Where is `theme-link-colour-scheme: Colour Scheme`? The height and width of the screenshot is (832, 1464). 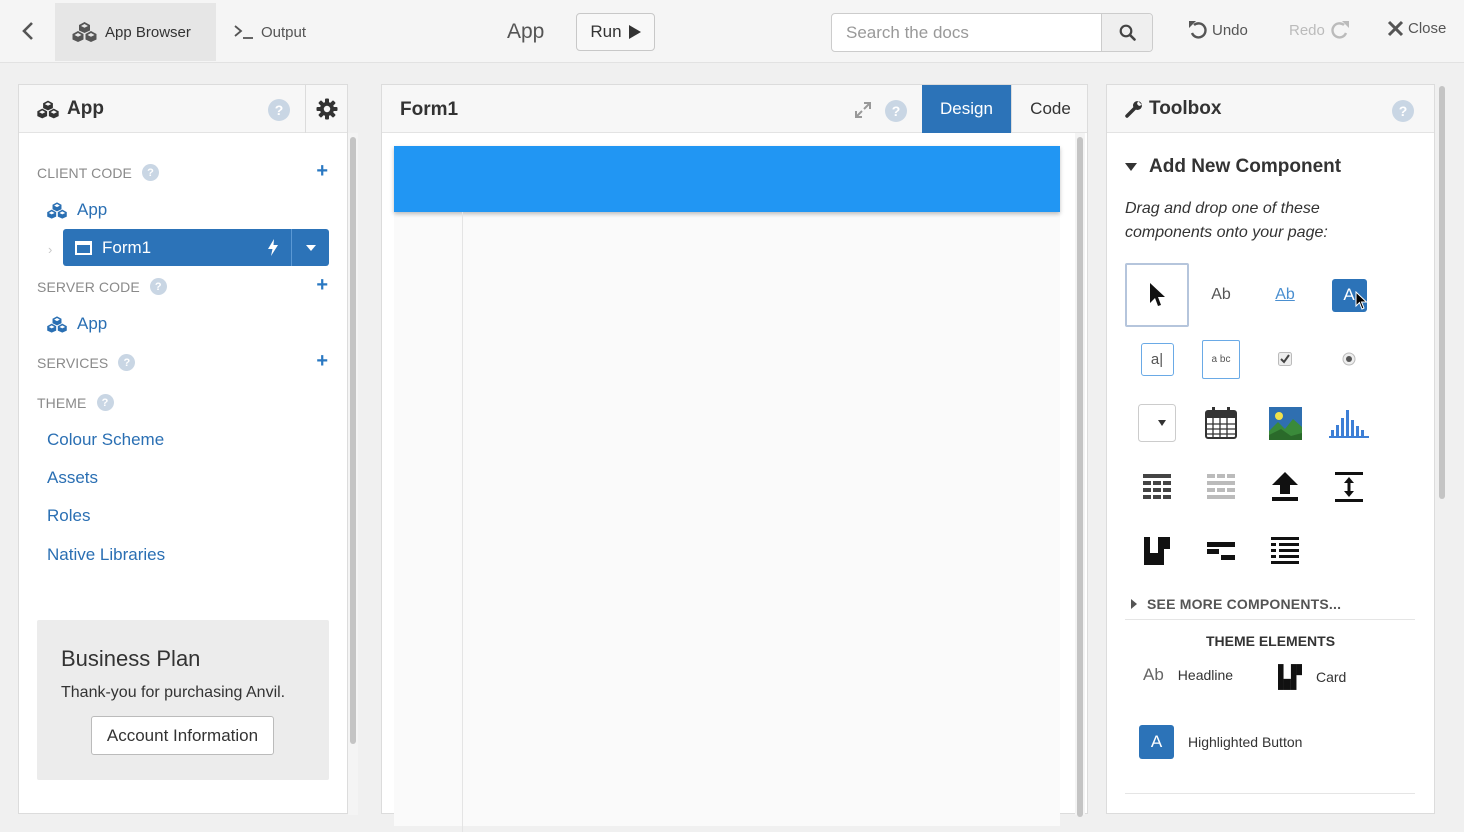 theme-link-colour-scheme: Colour Scheme is located at coordinates (105, 440).